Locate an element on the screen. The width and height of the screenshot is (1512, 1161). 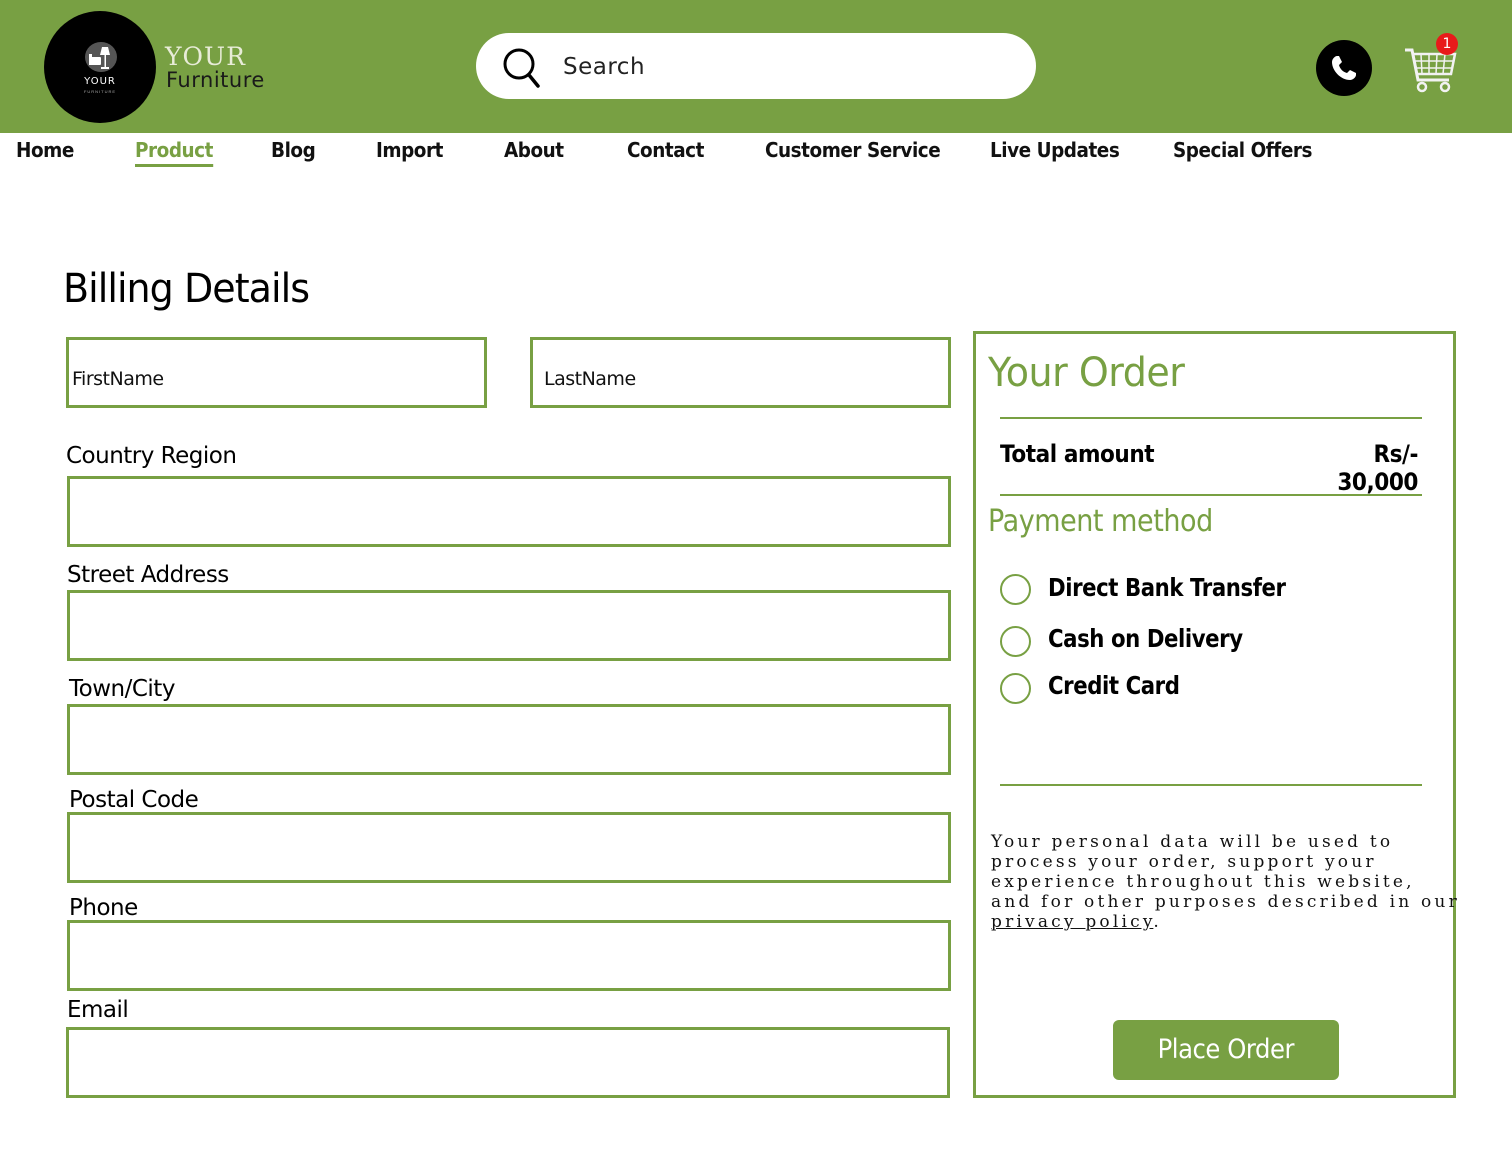
phone-icon is located at coordinates (1344, 68).